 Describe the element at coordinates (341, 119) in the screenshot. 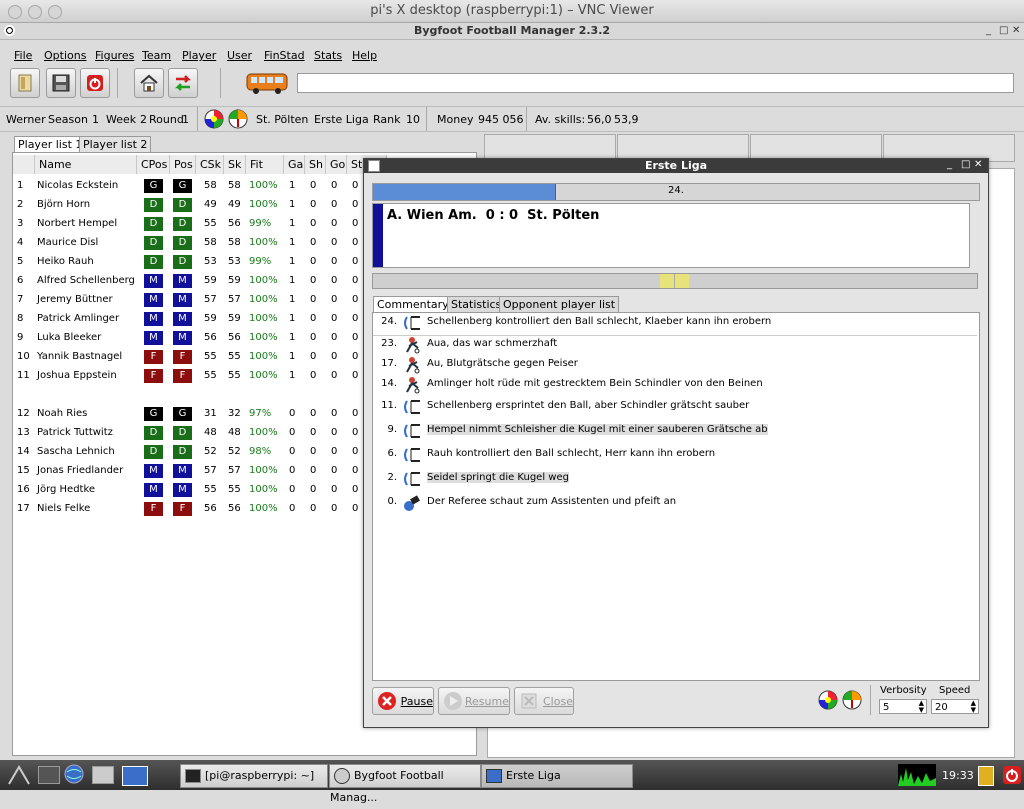

I see `league-name: Erste Liga` at that location.